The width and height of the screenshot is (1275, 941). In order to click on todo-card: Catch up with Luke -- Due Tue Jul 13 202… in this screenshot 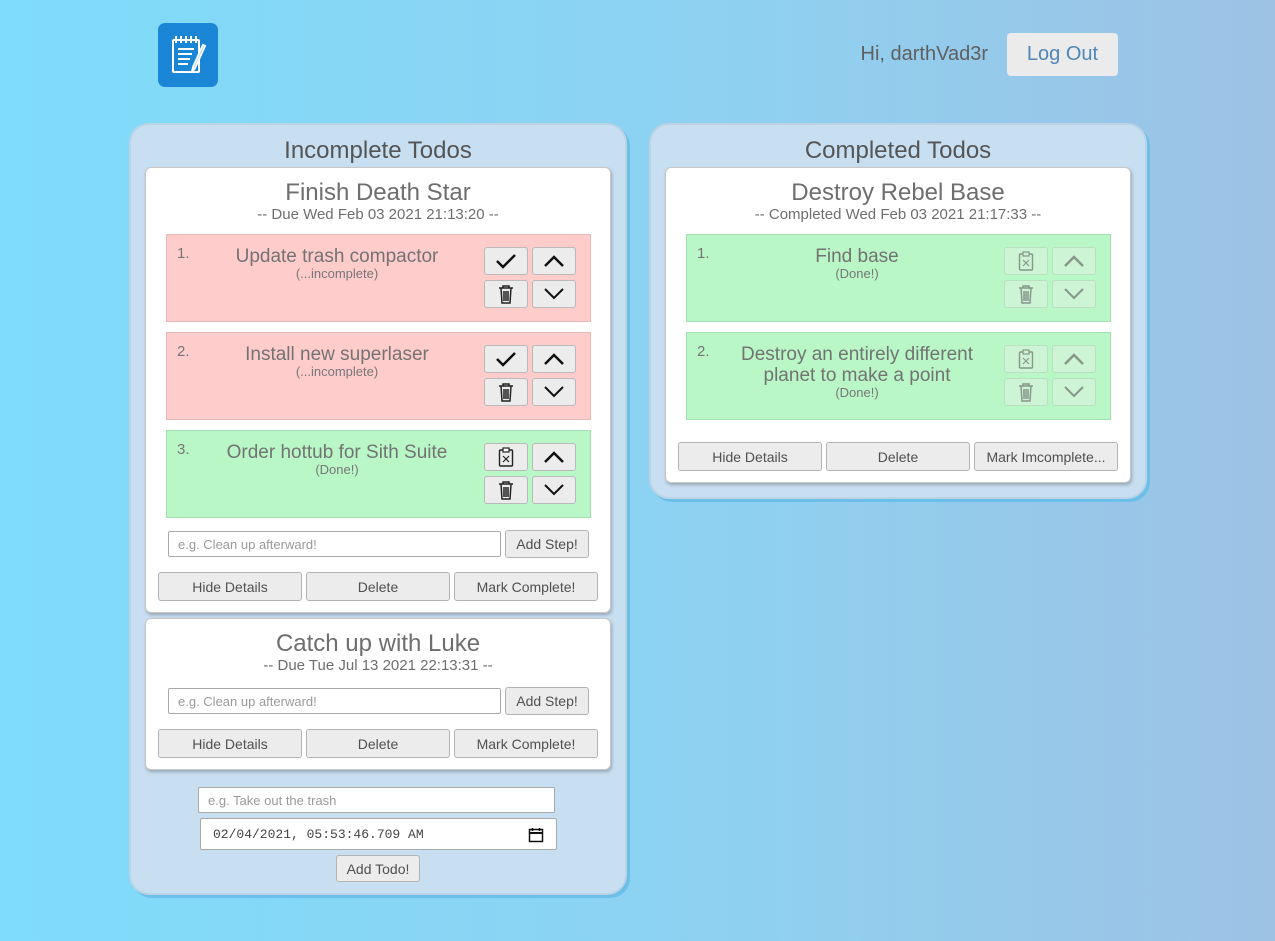, I will do `click(378, 694)`.